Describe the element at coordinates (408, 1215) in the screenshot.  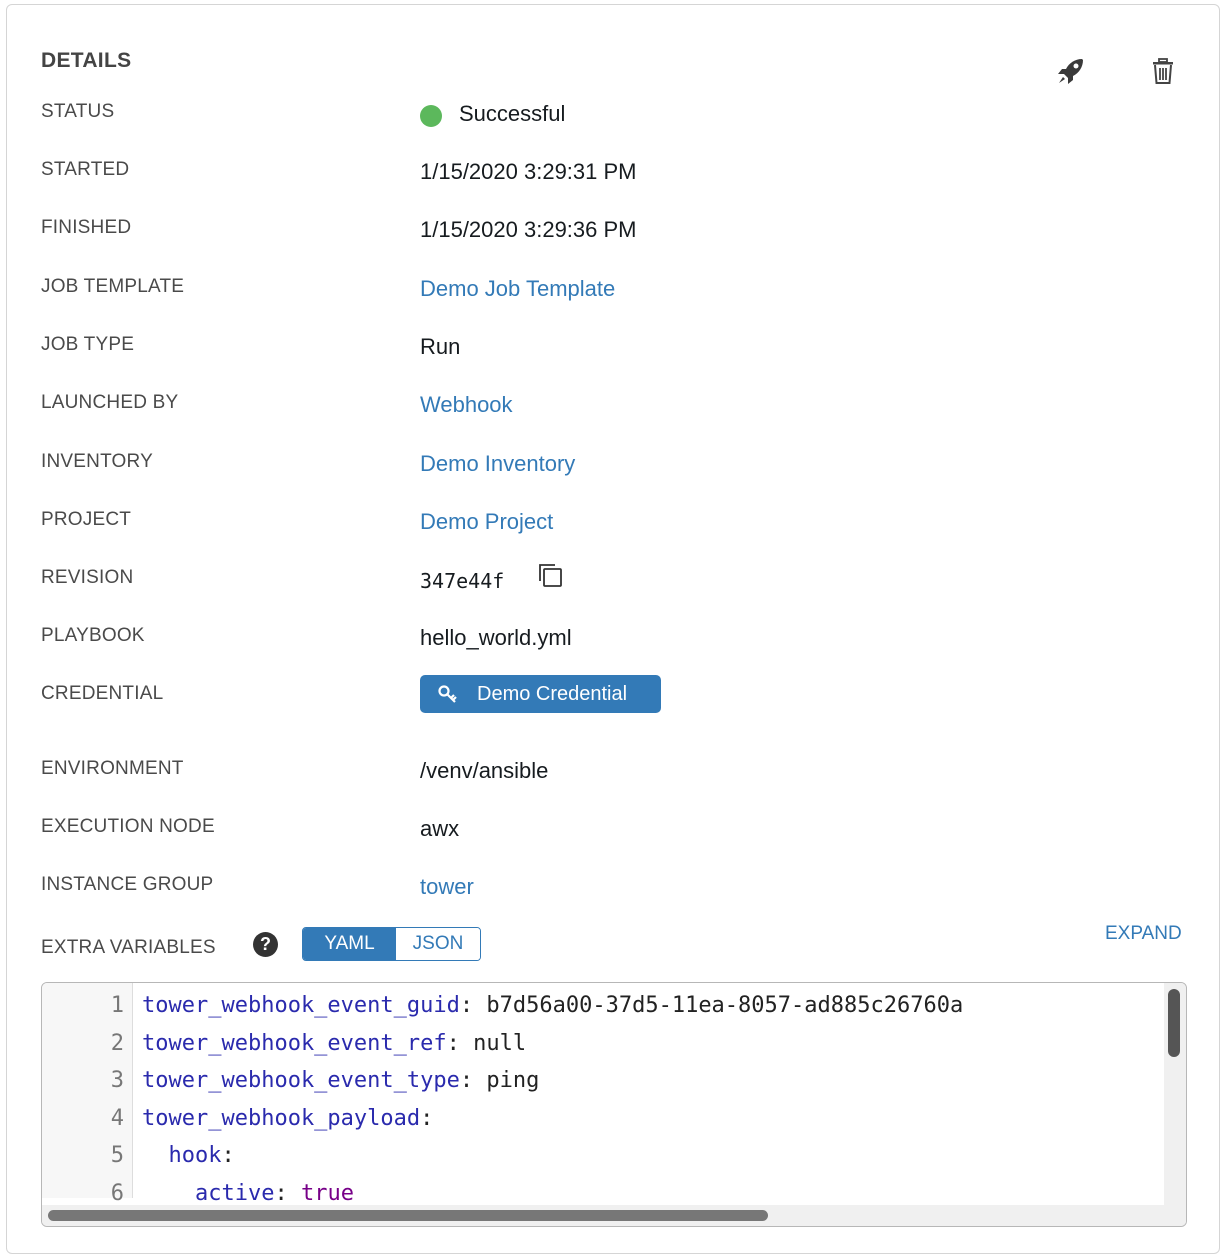
I see `horizontal-scrollbar` at that location.